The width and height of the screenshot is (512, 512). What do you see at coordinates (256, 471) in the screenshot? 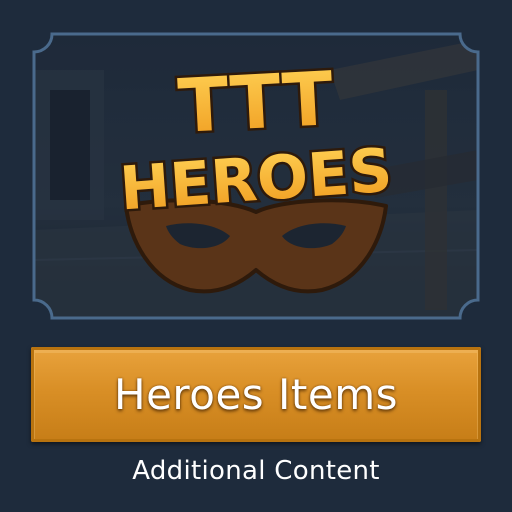
I see `item-subtitle: Additional Content` at bounding box center [256, 471].